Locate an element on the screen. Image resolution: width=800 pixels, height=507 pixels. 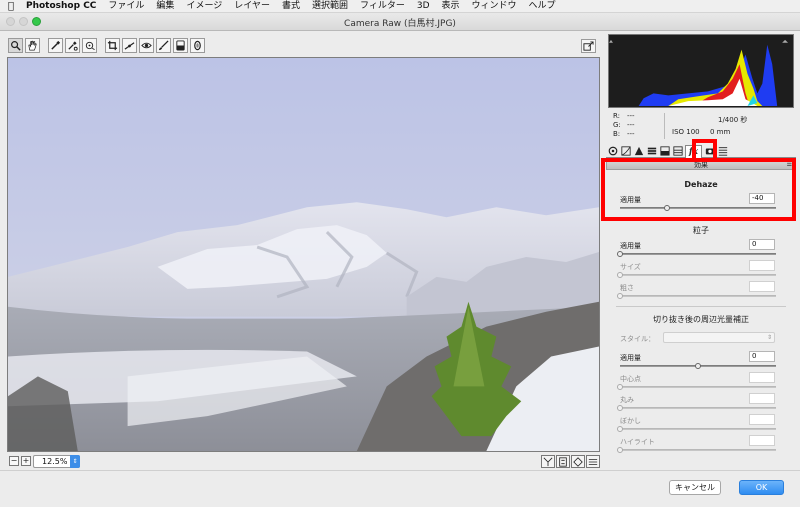
presets-icon is located at coordinates (722, 151).